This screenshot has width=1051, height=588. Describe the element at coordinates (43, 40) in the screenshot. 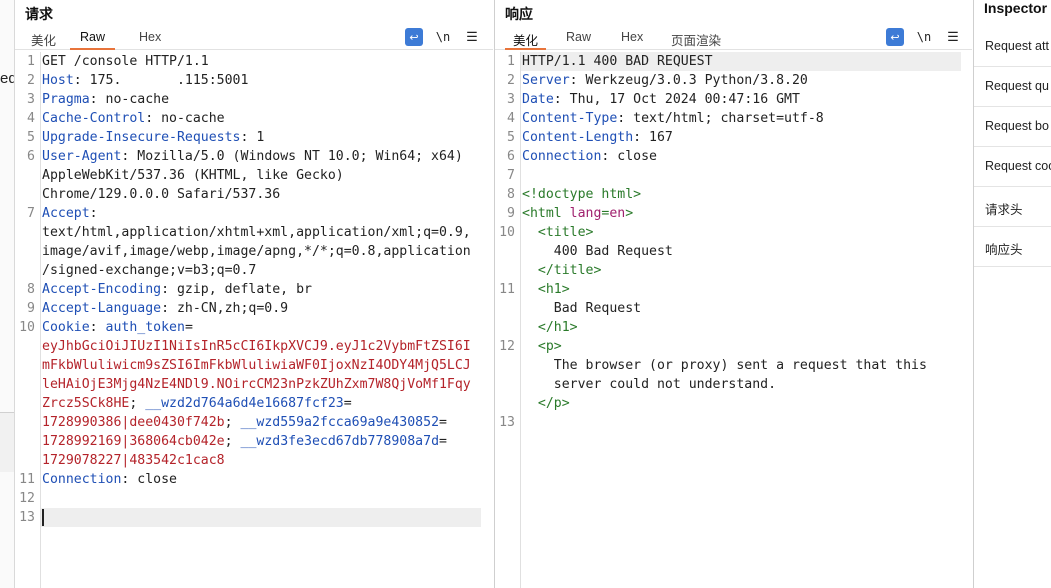

I see `request-tab-pretty: 美化` at that location.